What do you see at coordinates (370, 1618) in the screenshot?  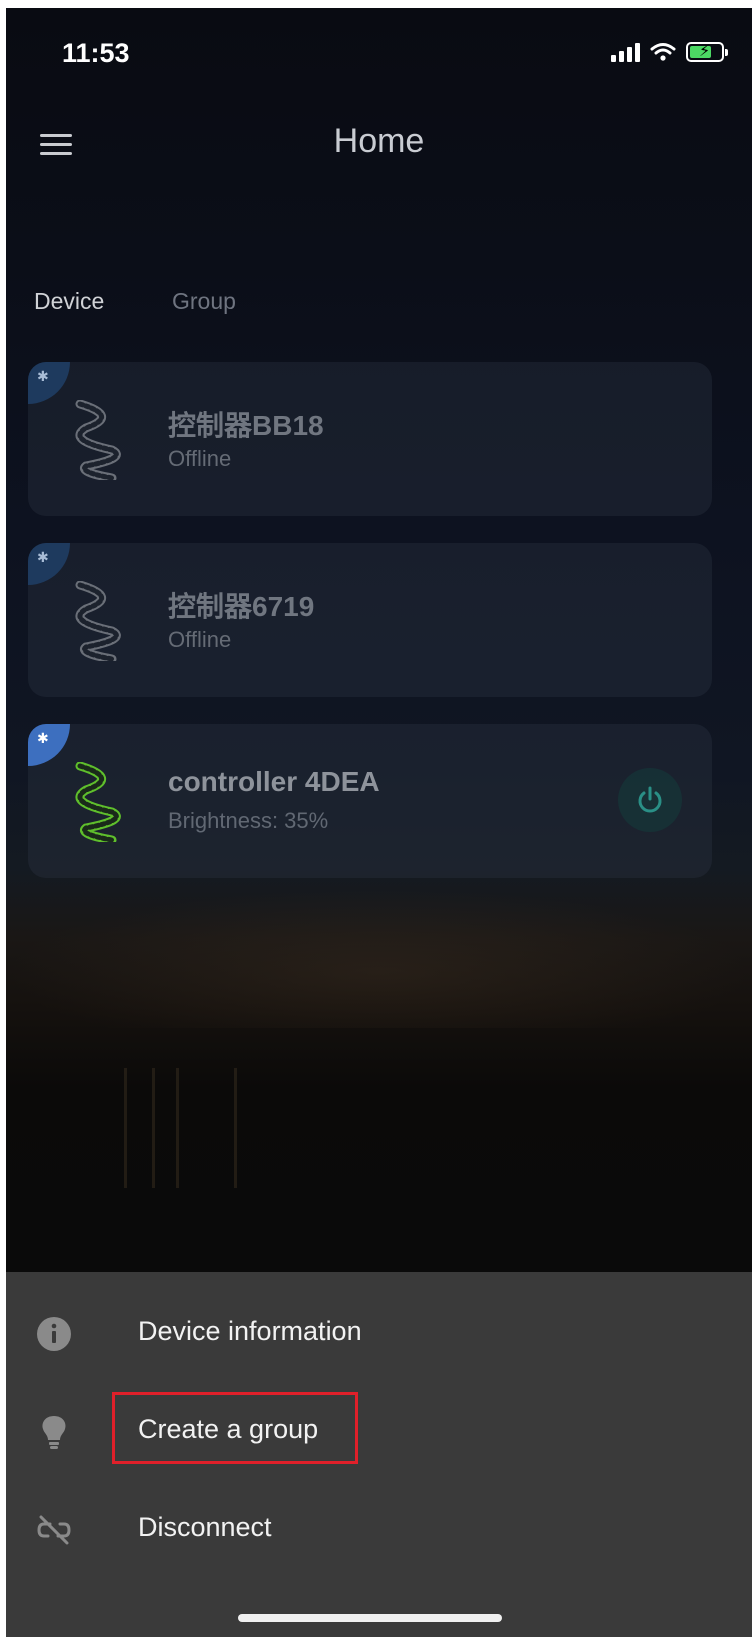 I see `home-indicator` at bounding box center [370, 1618].